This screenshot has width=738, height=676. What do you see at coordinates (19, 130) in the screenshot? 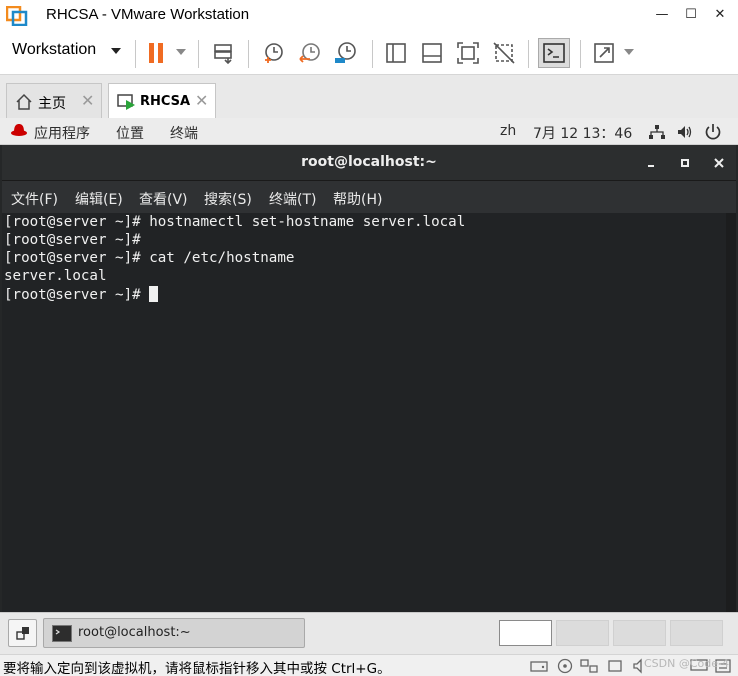
I see `redhat-icon` at bounding box center [19, 130].